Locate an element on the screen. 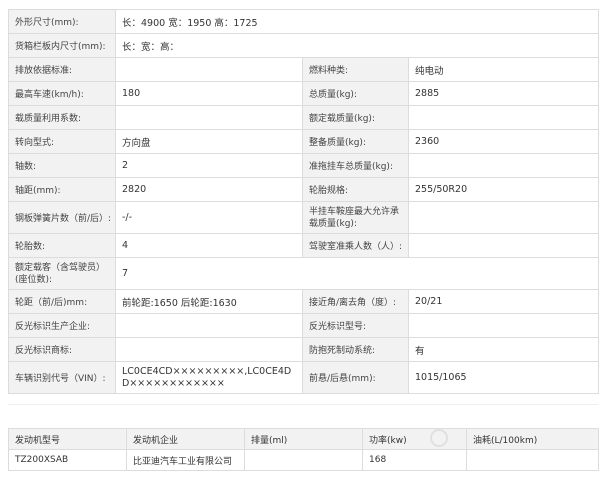 The height and width of the screenshot is (488, 600). max-speed-label: 最高车速(km/h): is located at coordinates (62, 93).